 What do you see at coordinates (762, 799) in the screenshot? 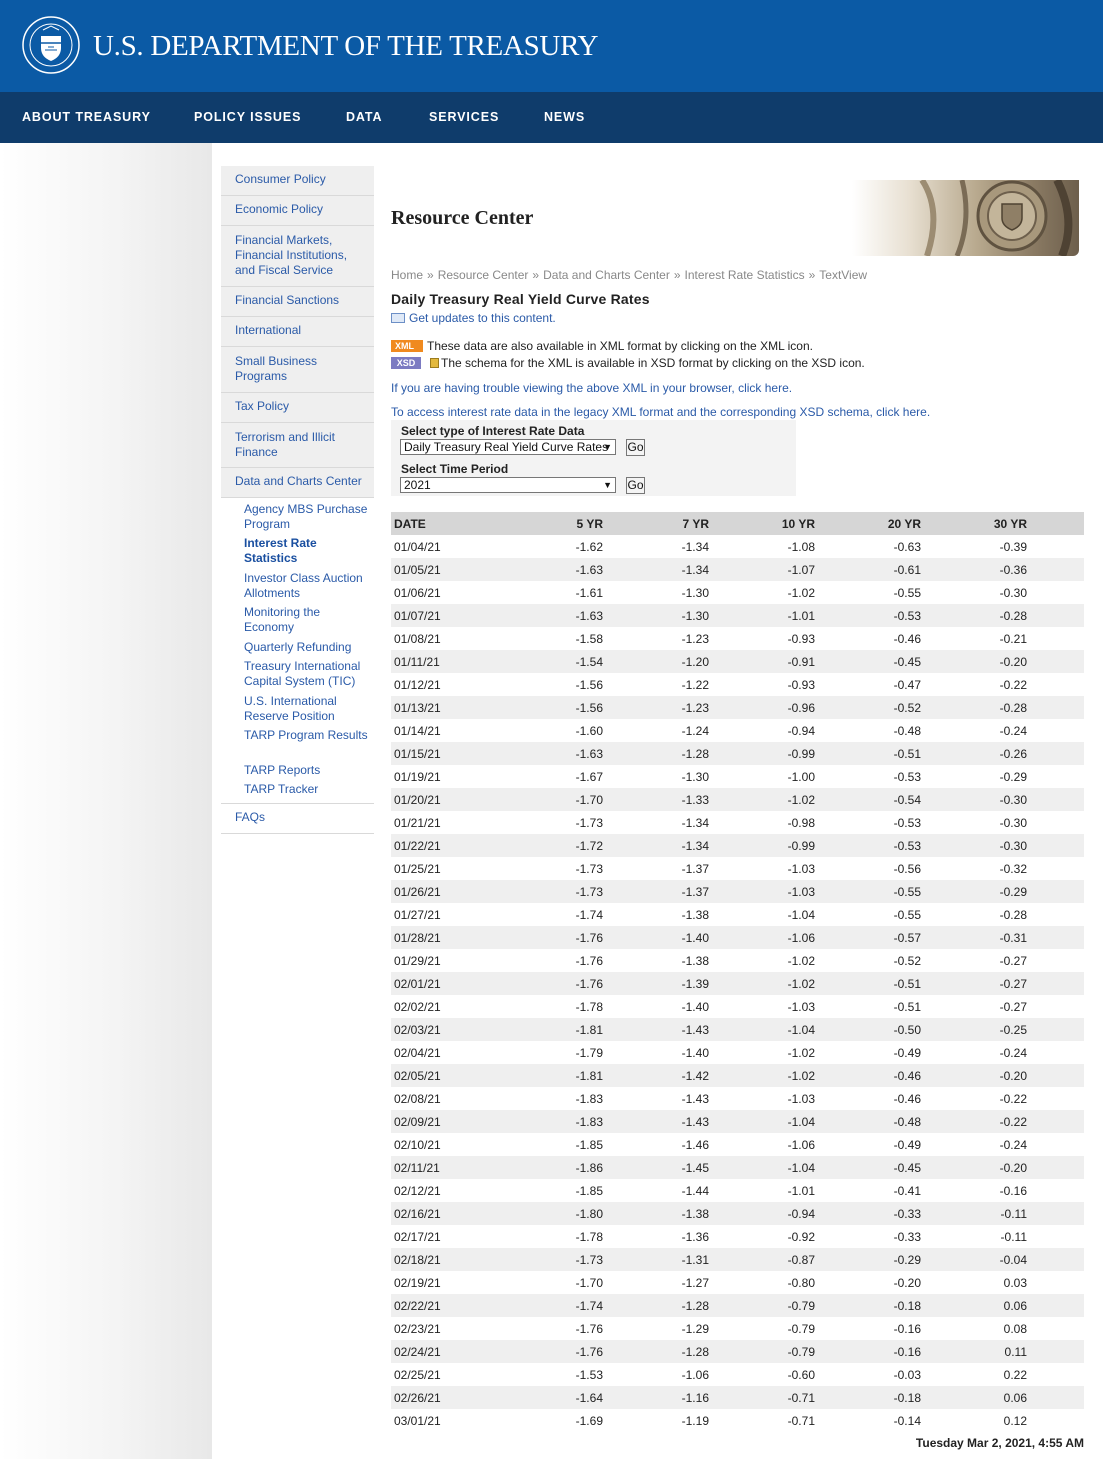
I see `table-cell-rate: -1.02` at bounding box center [762, 799].